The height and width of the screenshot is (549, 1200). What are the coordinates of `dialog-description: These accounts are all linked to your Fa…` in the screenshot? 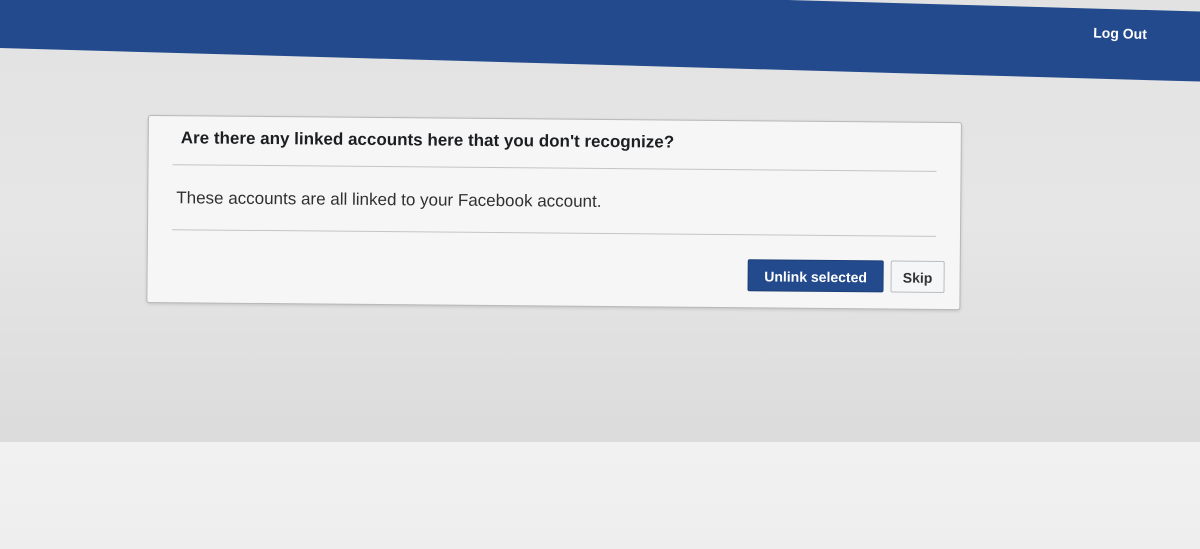 It's located at (389, 199).